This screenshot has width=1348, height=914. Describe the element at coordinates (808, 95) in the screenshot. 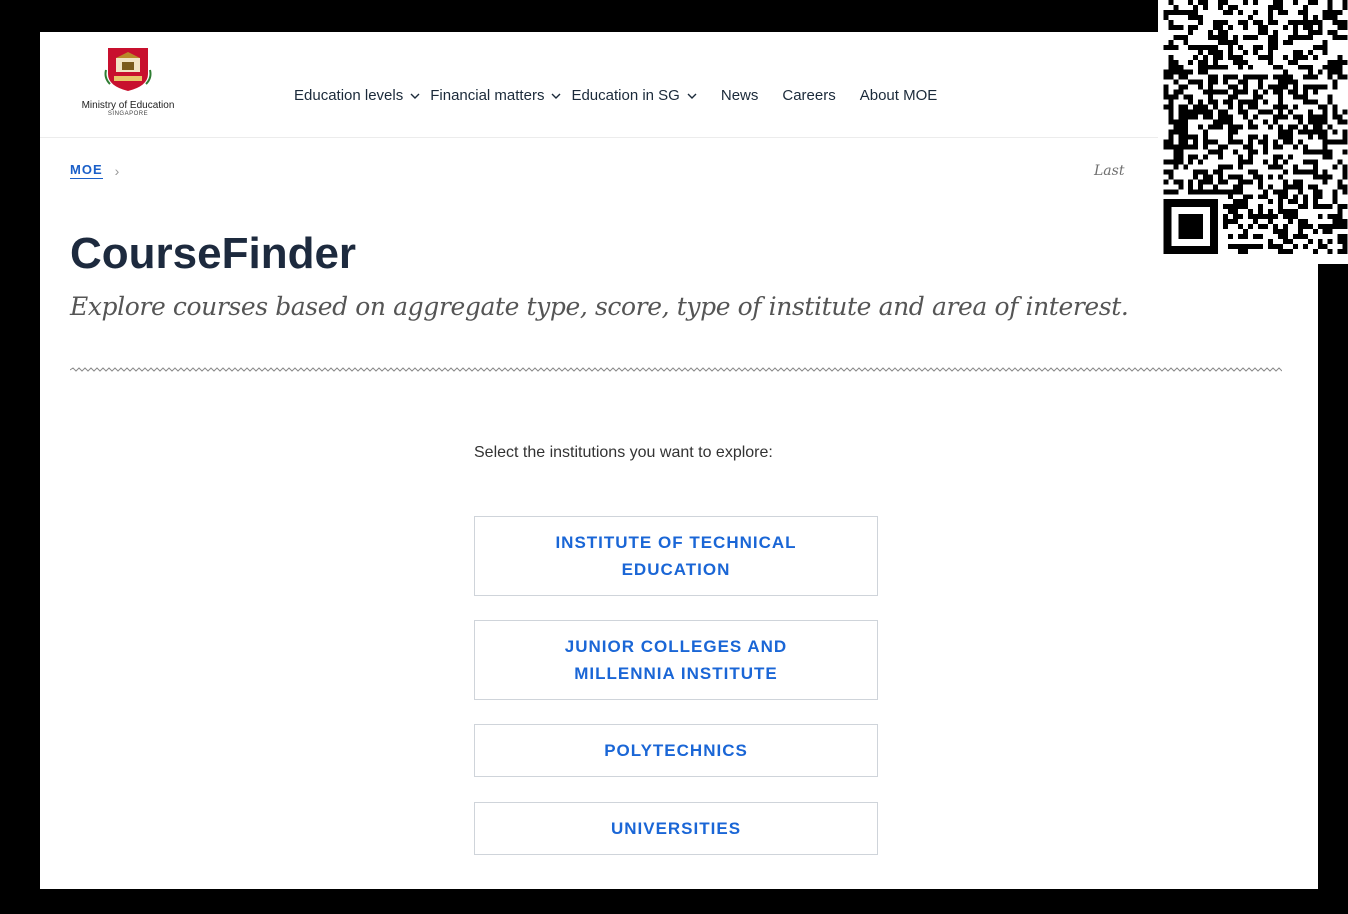

I see `nav-careers: Careers` at that location.